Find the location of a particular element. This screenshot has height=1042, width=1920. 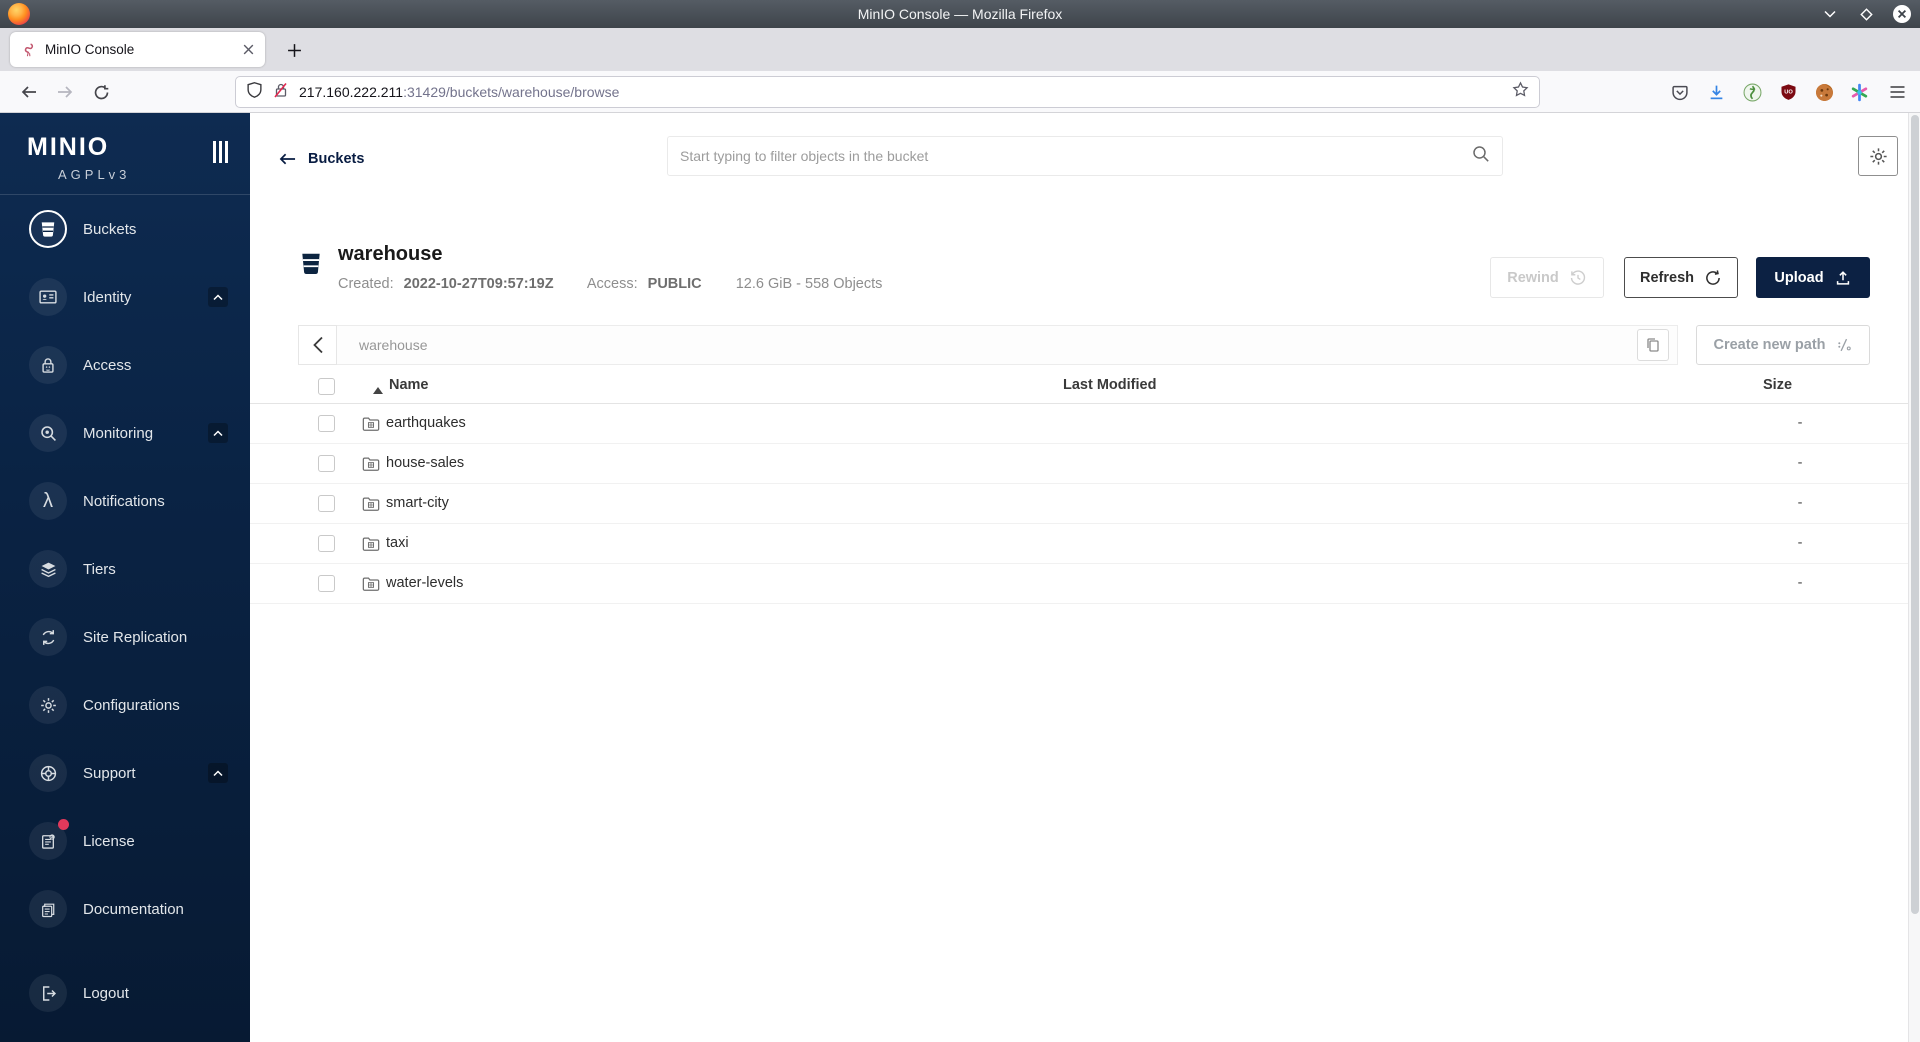

path-back-button is located at coordinates (317, 345).